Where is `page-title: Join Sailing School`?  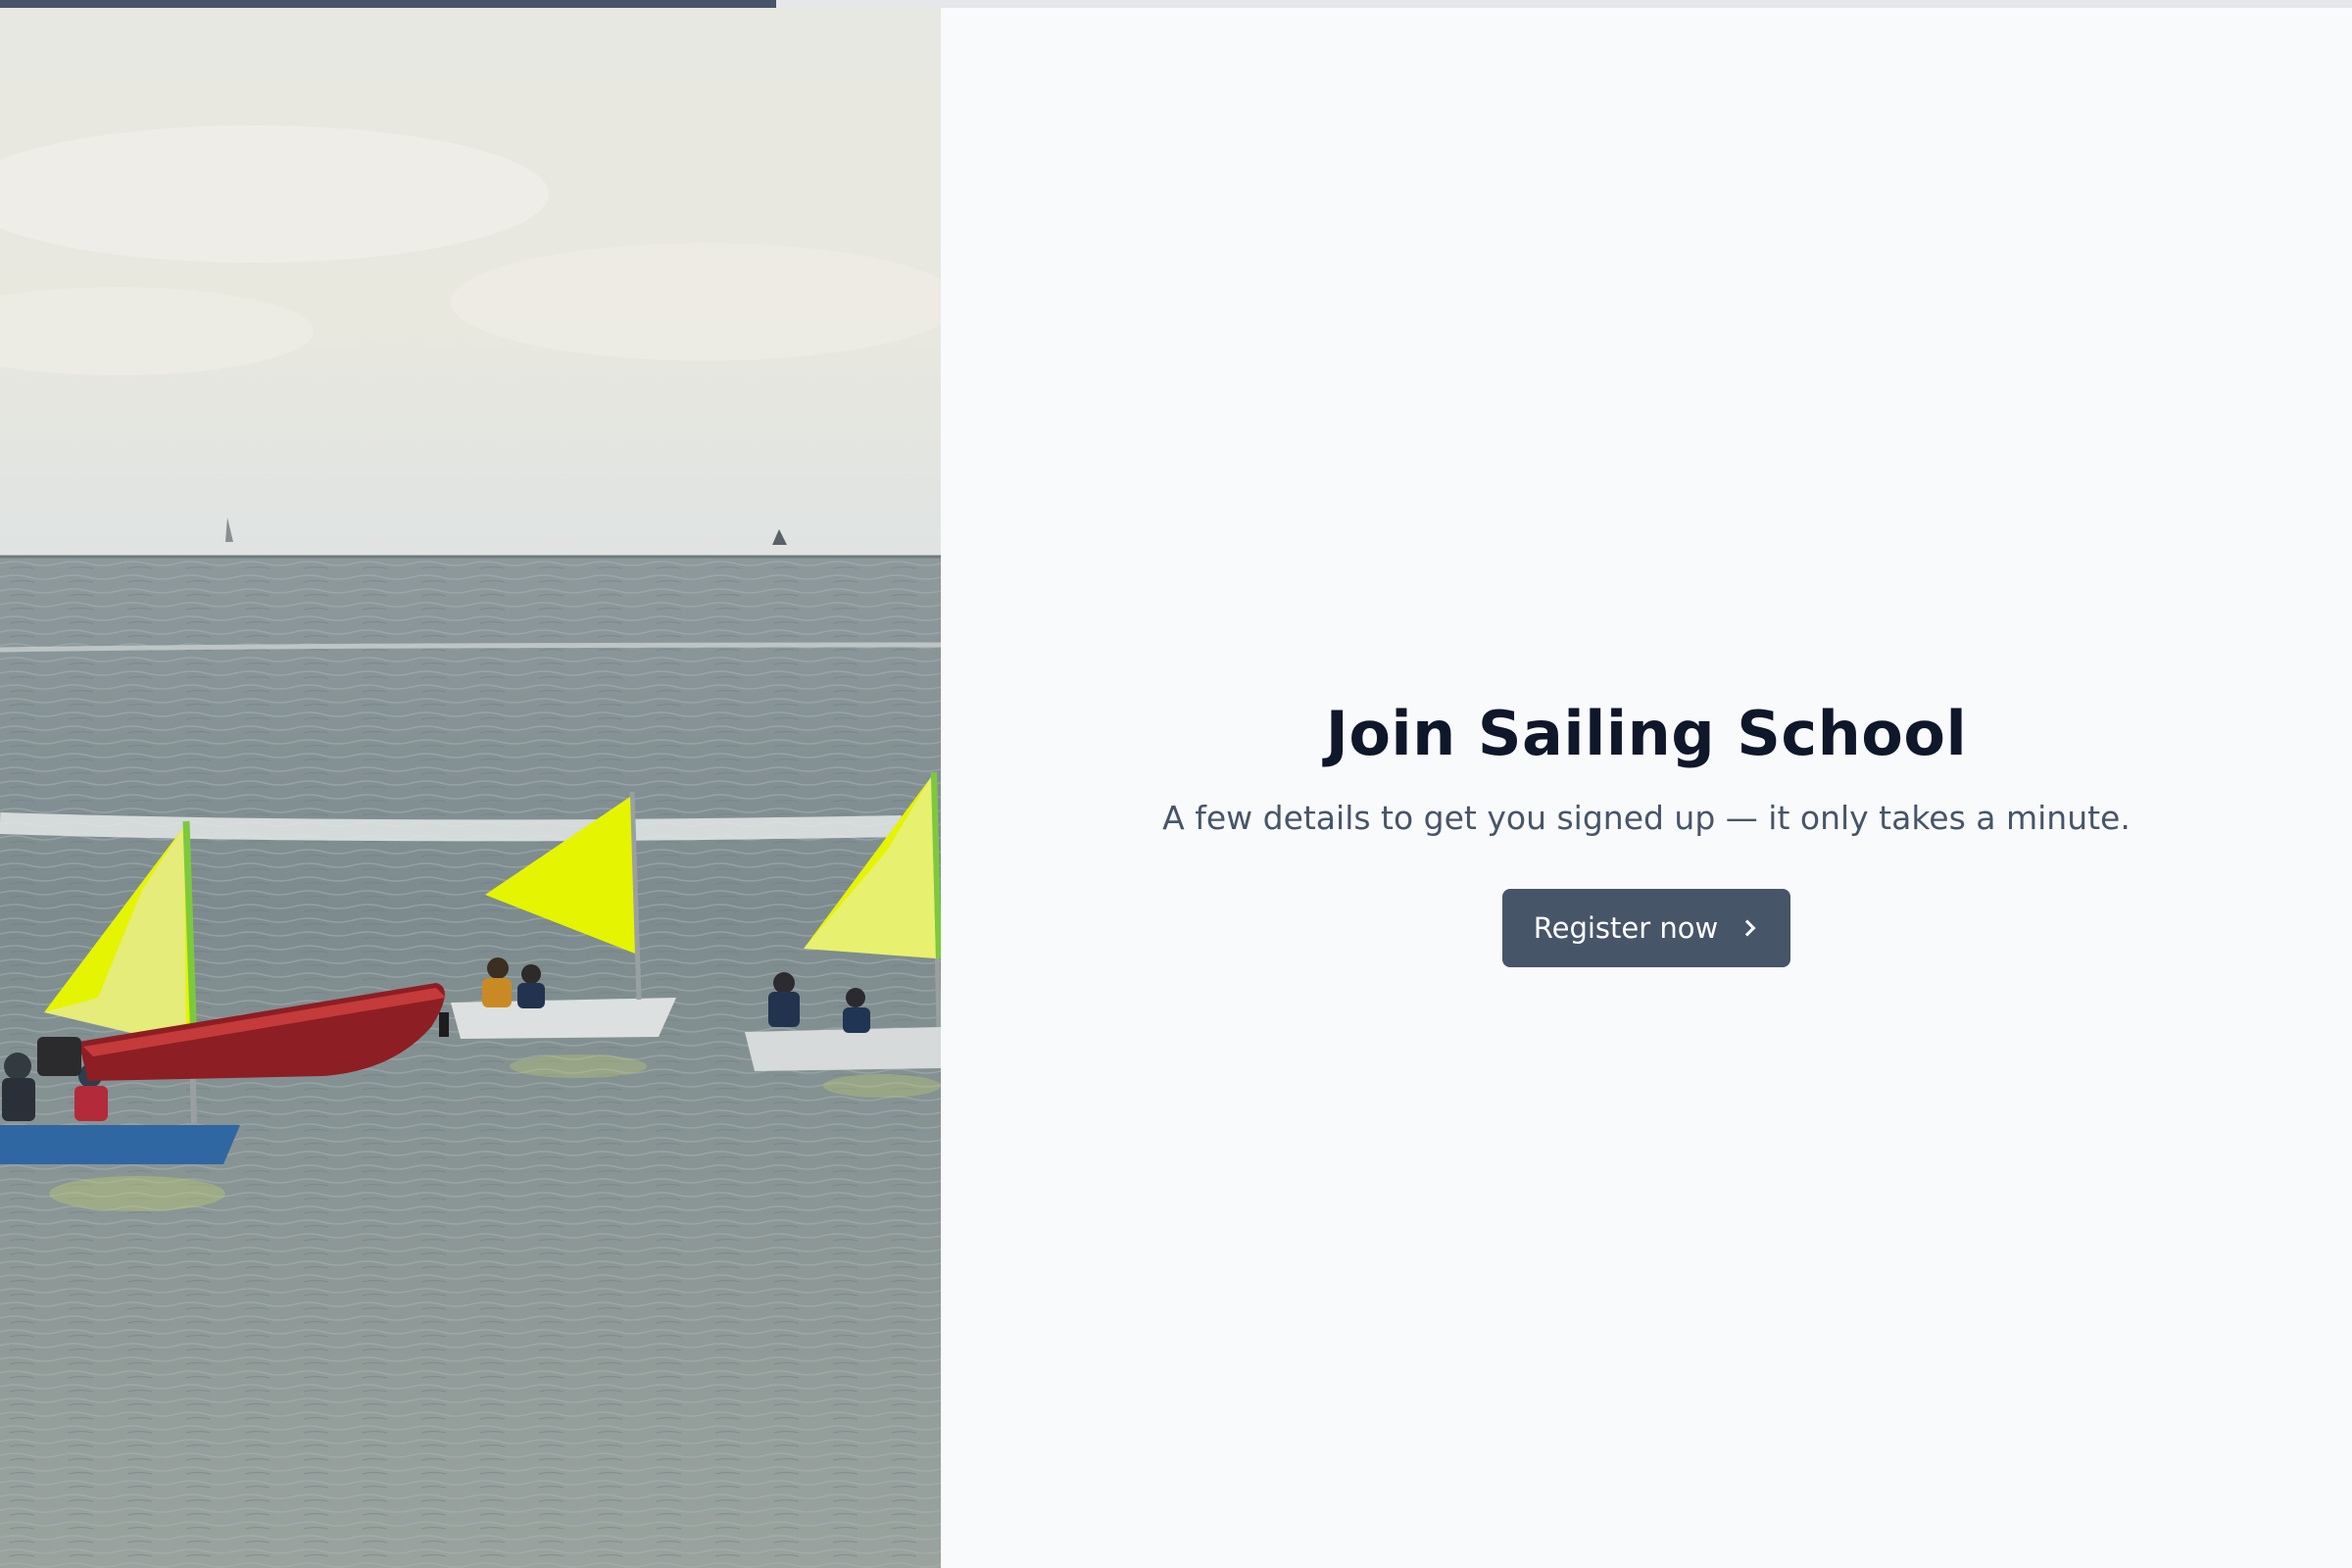
page-title: Join Sailing School is located at coordinates (1646, 734).